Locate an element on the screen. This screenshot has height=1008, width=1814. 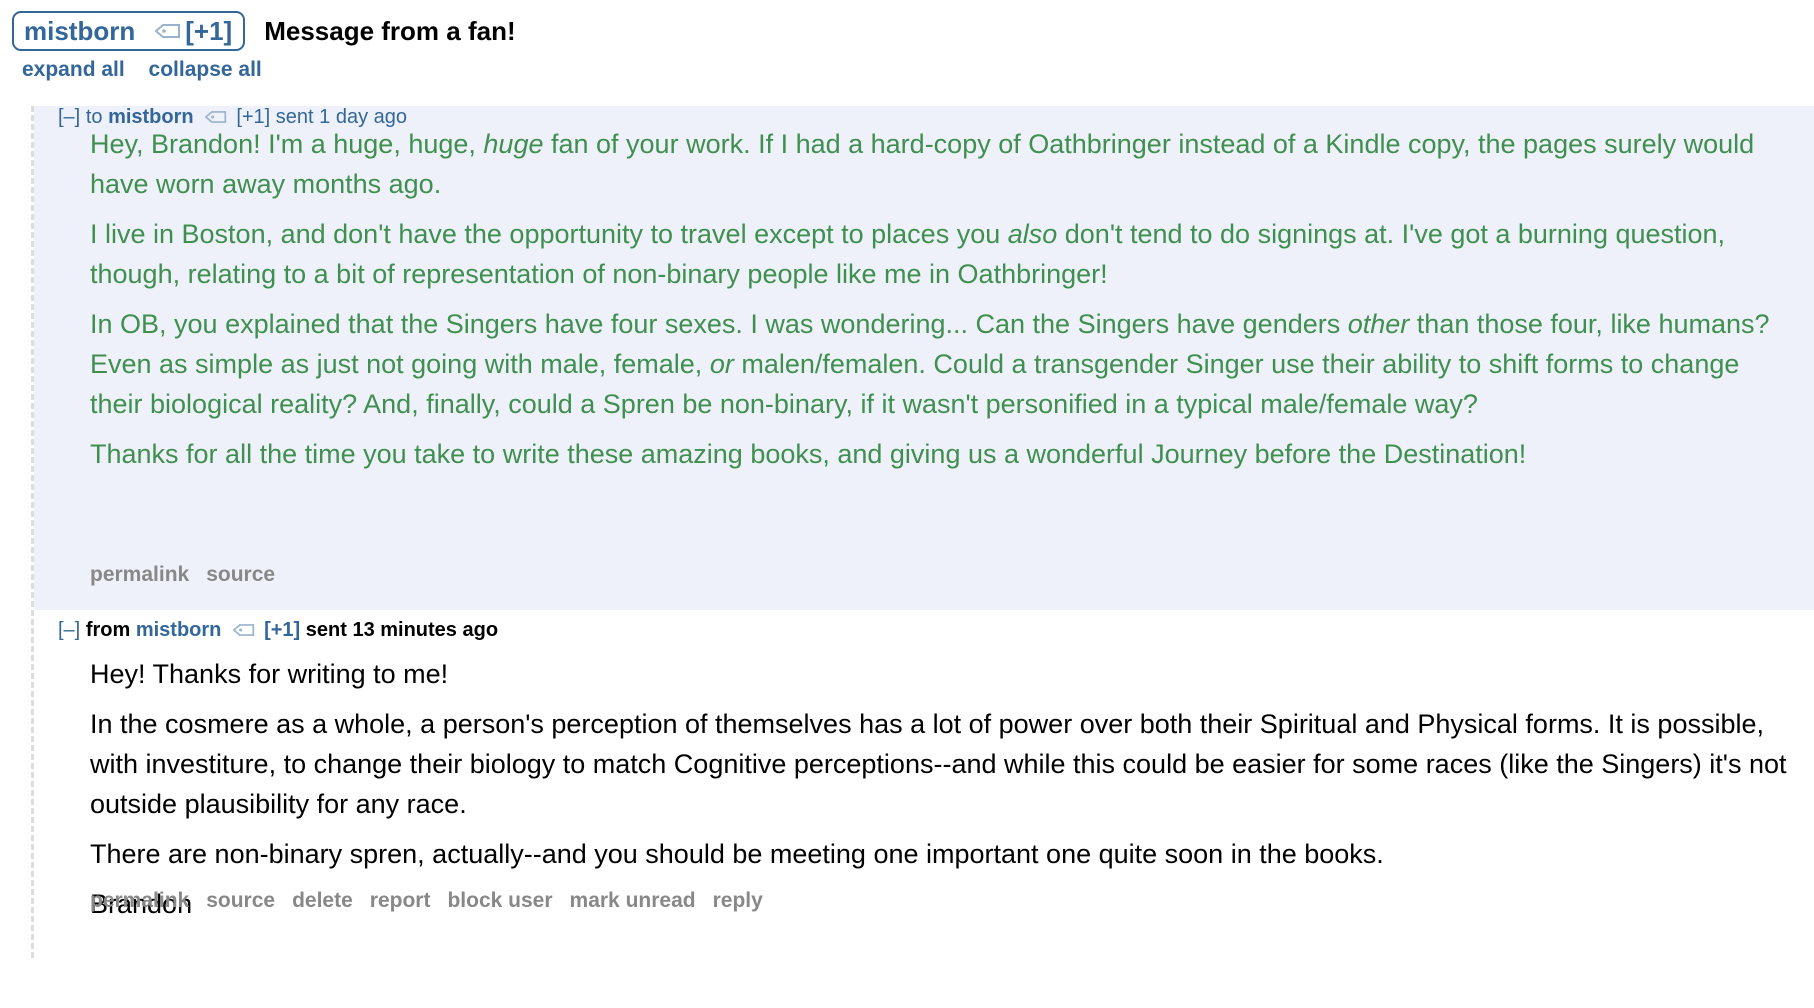
reply-link: reply is located at coordinates (738, 900).